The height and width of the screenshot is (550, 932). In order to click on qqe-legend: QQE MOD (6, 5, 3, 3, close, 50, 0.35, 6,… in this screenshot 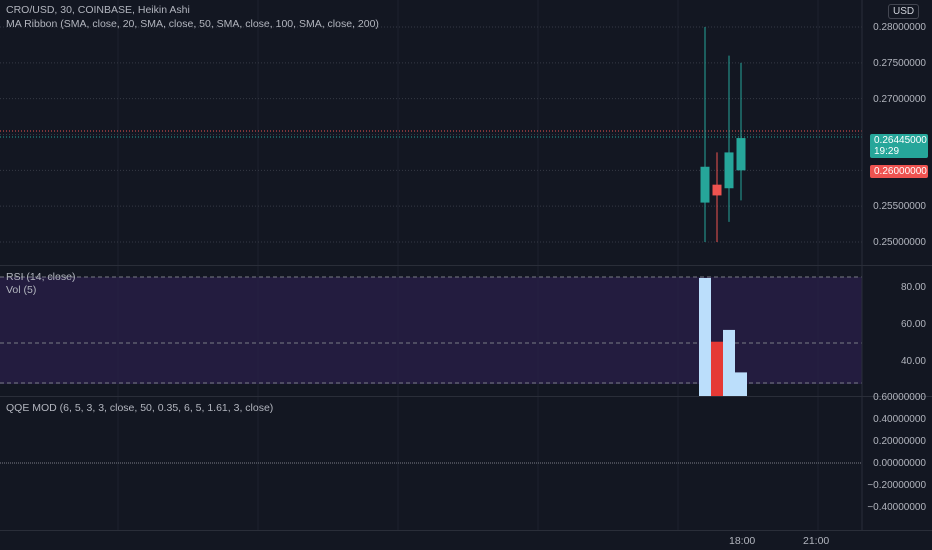, I will do `click(139, 408)`.